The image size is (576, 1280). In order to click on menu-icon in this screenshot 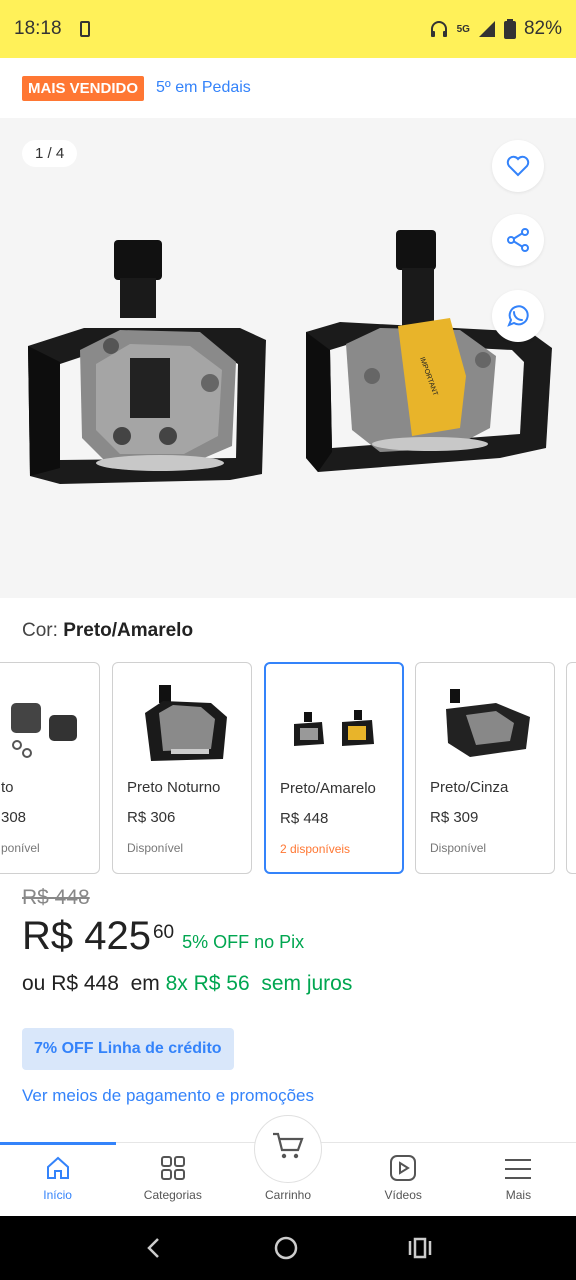, I will do `click(518, 1169)`.